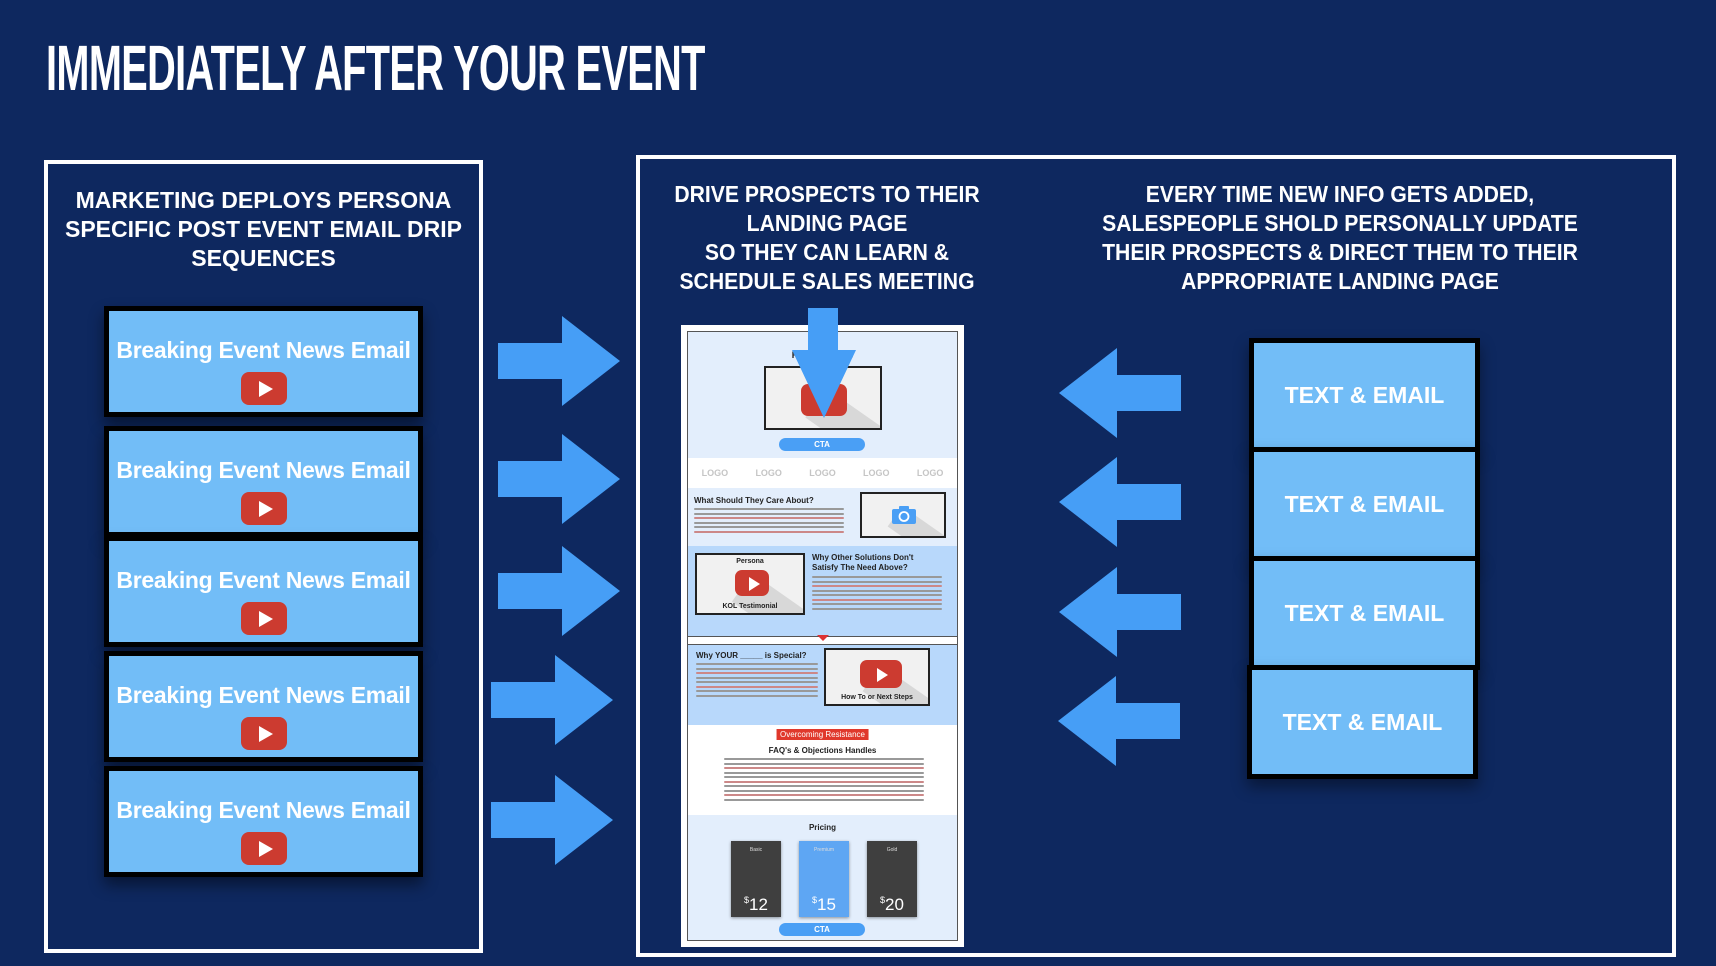 The image size is (1716, 966). I want to click on caret-down-icon, so click(822, 638).